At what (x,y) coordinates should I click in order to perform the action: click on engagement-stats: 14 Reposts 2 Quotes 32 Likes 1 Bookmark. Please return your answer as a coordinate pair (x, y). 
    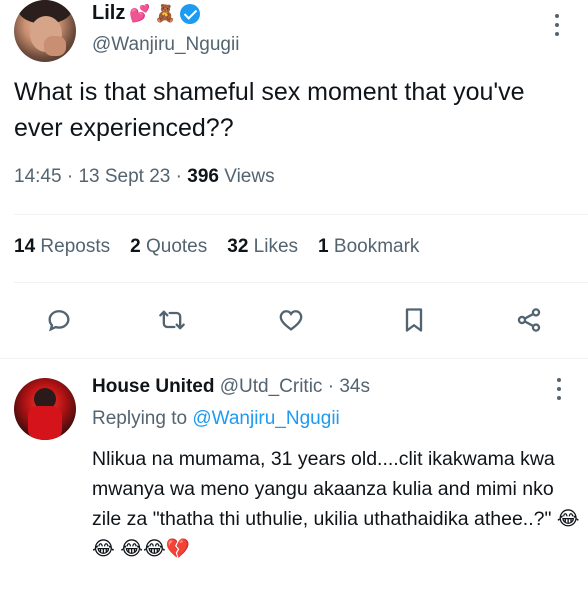
    Looking at the image, I should click on (216, 247).